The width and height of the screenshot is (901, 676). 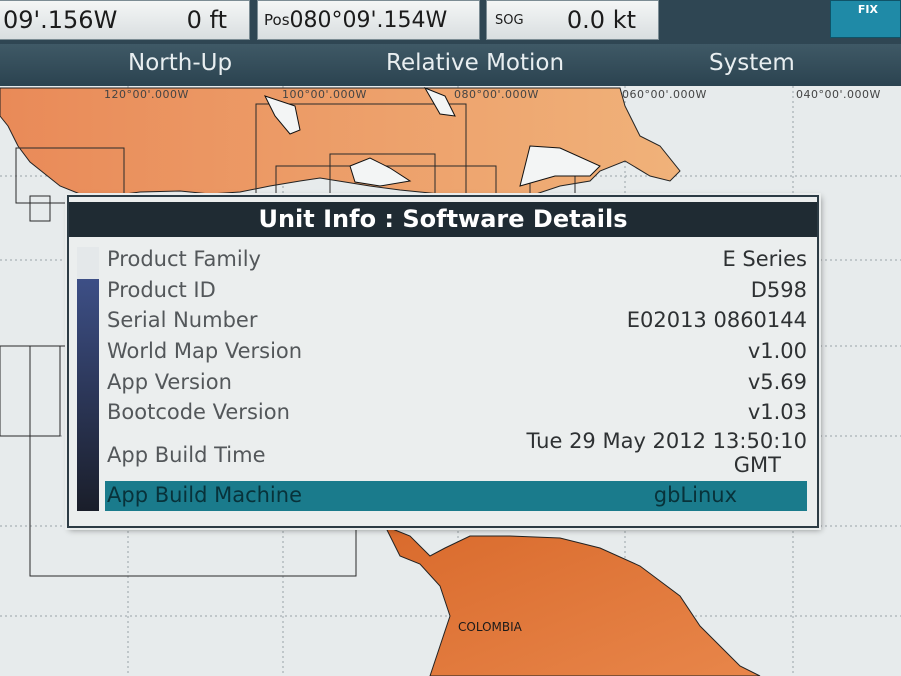 What do you see at coordinates (340, 144) in the screenshot?
I see `north-america-landmass` at bounding box center [340, 144].